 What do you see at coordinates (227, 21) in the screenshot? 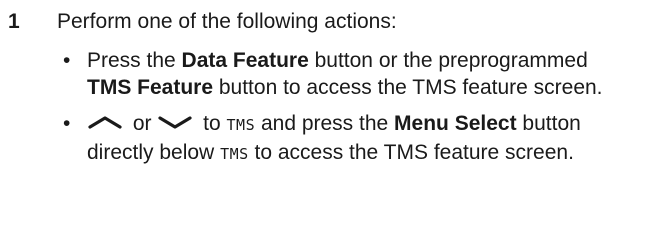
I see `step-instruction: Perform one of the following actions:` at bounding box center [227, 21].